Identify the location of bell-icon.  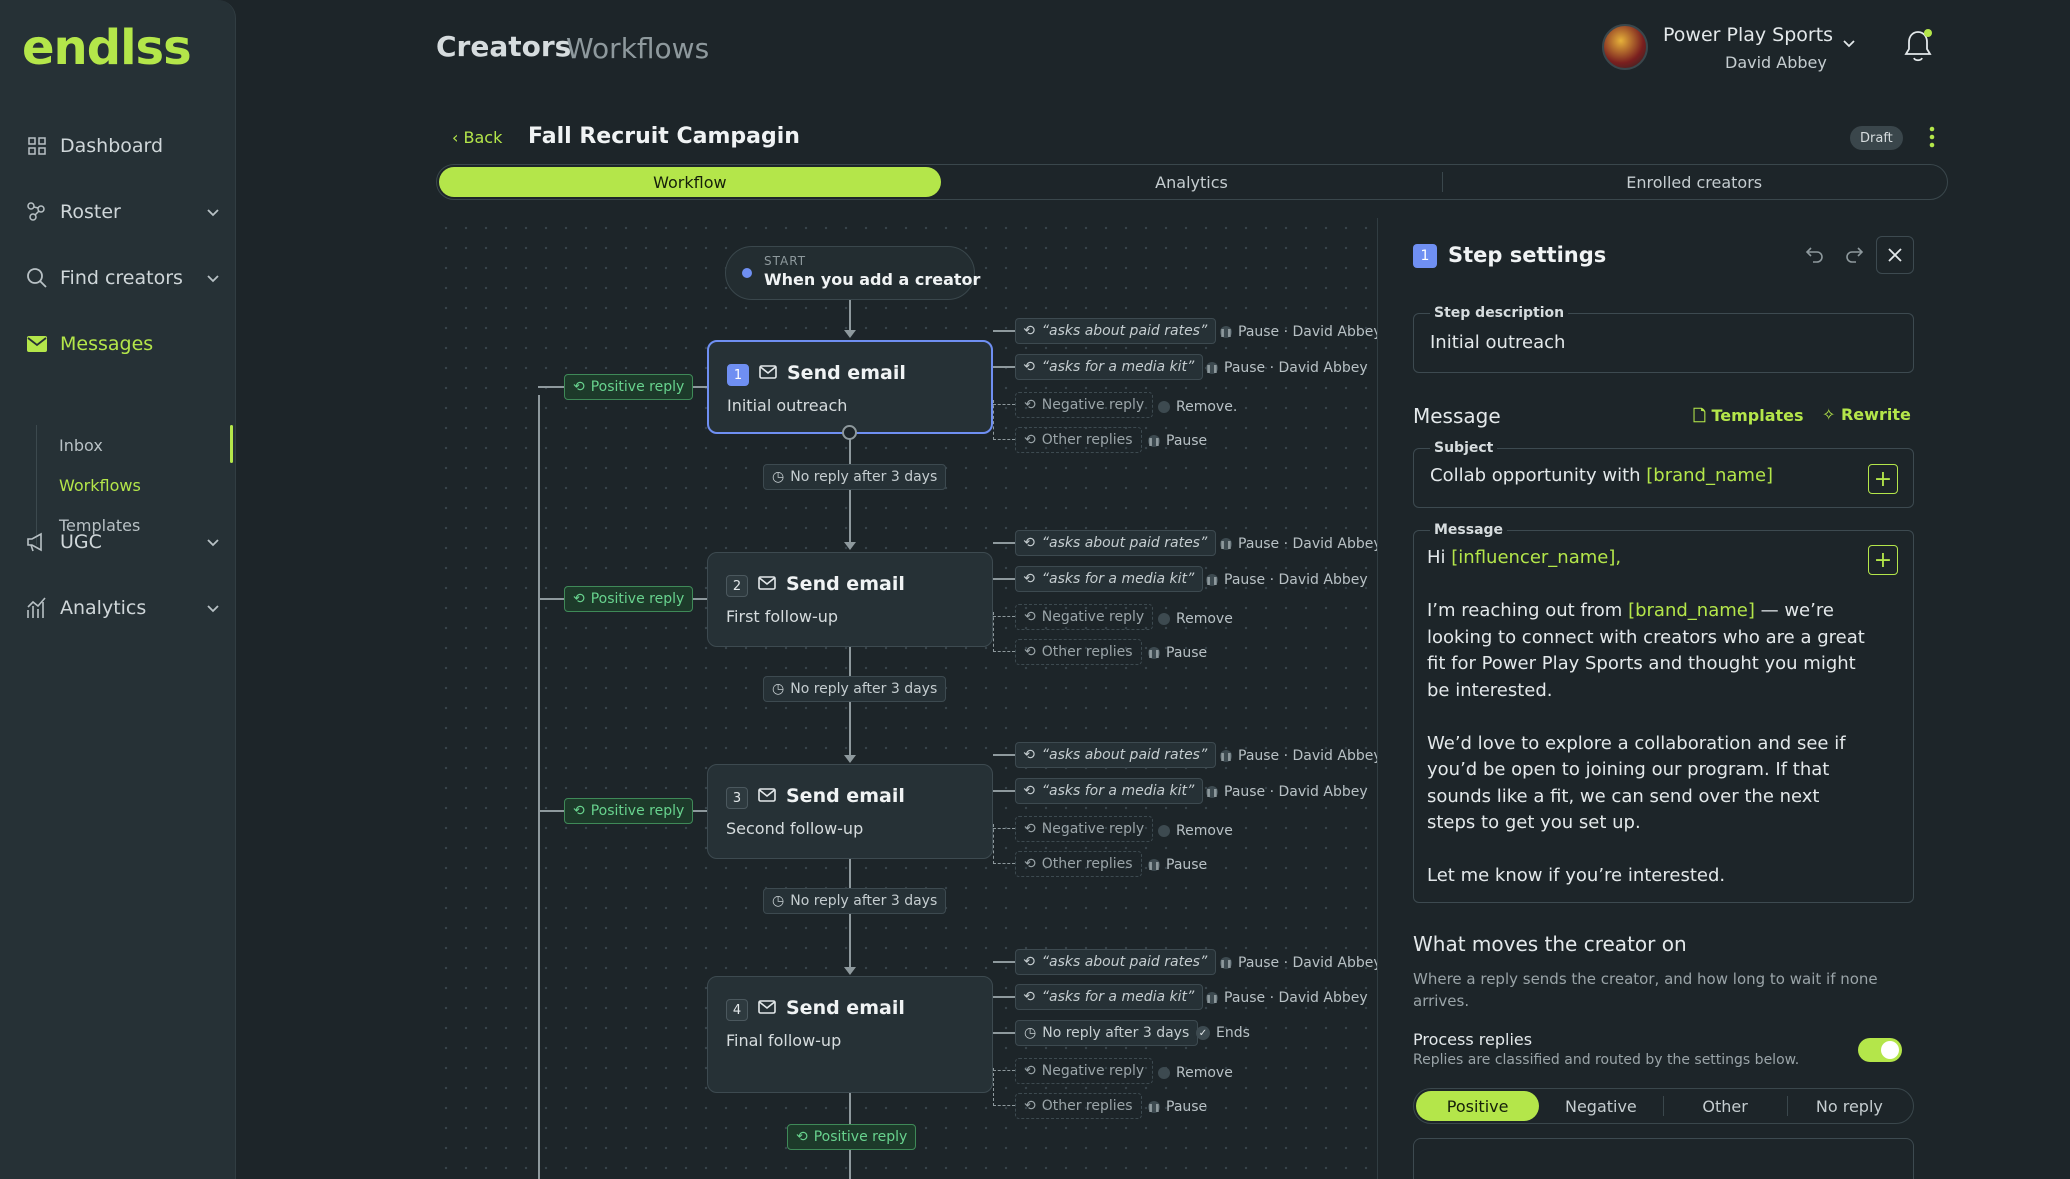
(1918, 48).